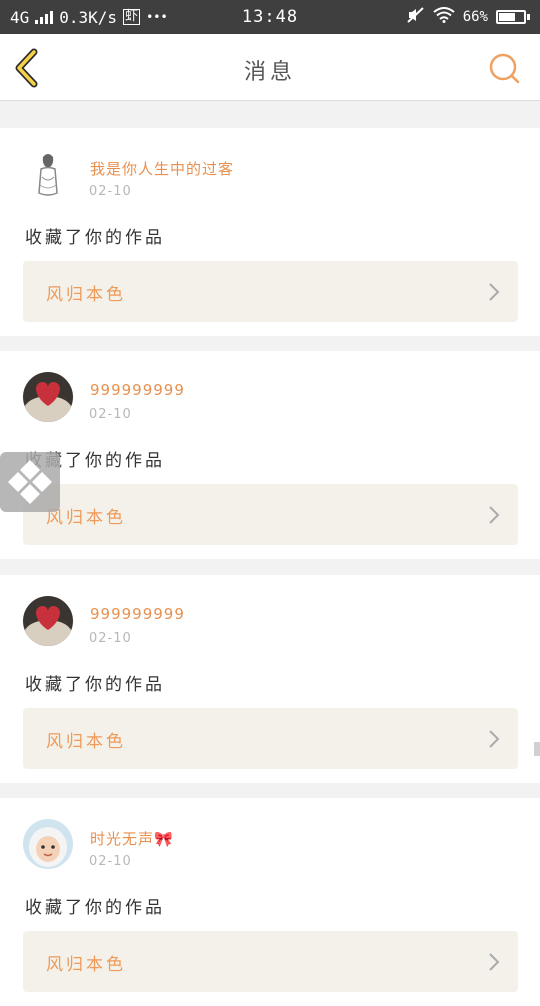 This screenshot has height=1006, width=540. What do you see at coordinates (444, 17) in the screenshot?
I see `wifi-icon` at bounding box center [444, 17].